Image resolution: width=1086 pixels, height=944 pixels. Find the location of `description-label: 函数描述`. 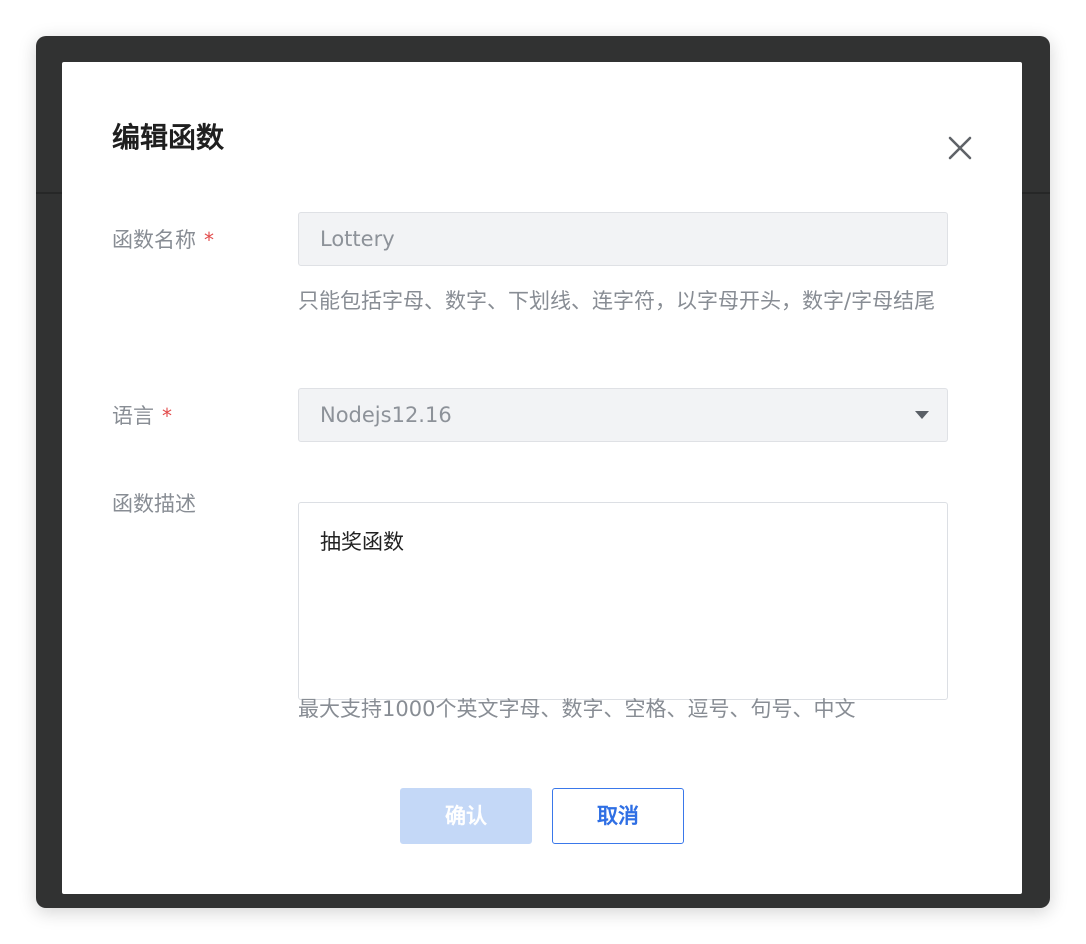

description-label: 函数描述 is located at coordinates (154, 504).